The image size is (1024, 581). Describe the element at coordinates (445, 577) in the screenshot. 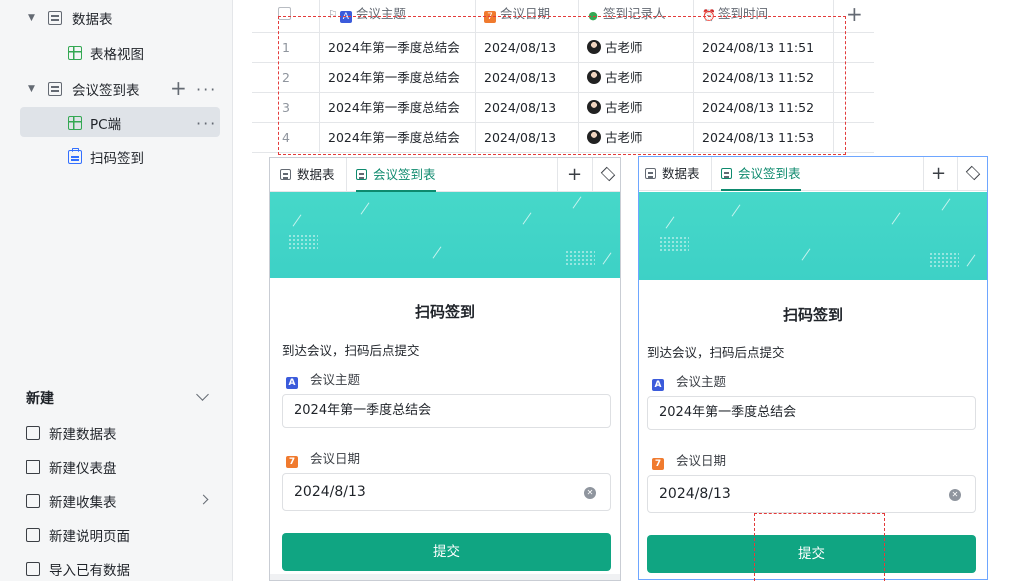

I see `panel-bottom` at that location.